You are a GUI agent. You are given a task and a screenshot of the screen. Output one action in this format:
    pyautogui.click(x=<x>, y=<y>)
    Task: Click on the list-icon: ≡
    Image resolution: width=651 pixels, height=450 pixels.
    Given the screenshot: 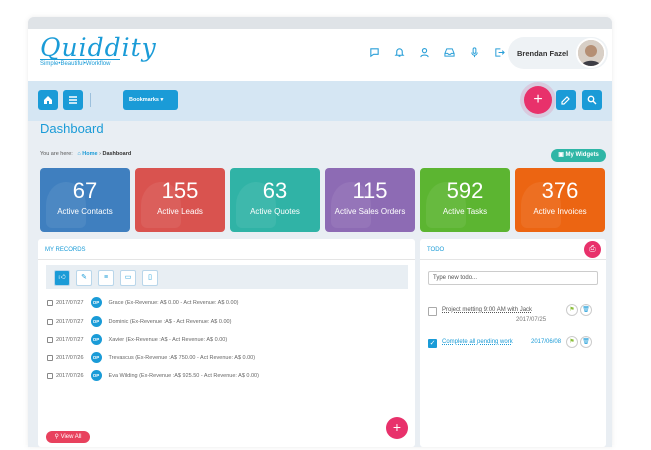 What is the action you would take?
    pyautogui.click(x=106, y=277)
    